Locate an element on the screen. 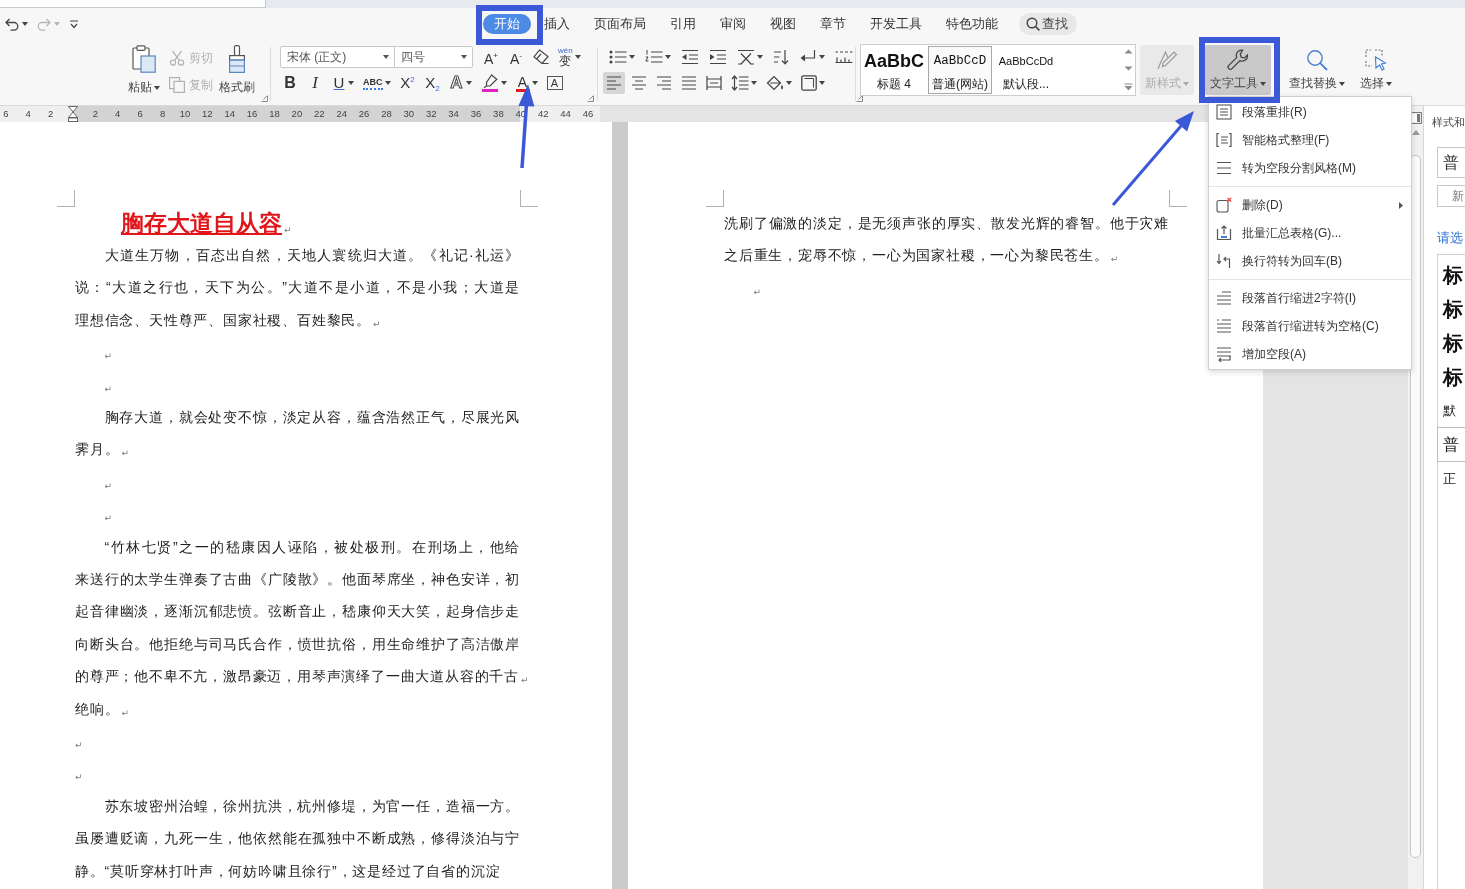 The width and height of the screenshot is (1465, 889). new-style-button: 新 is located at coordinates (1451, 196).